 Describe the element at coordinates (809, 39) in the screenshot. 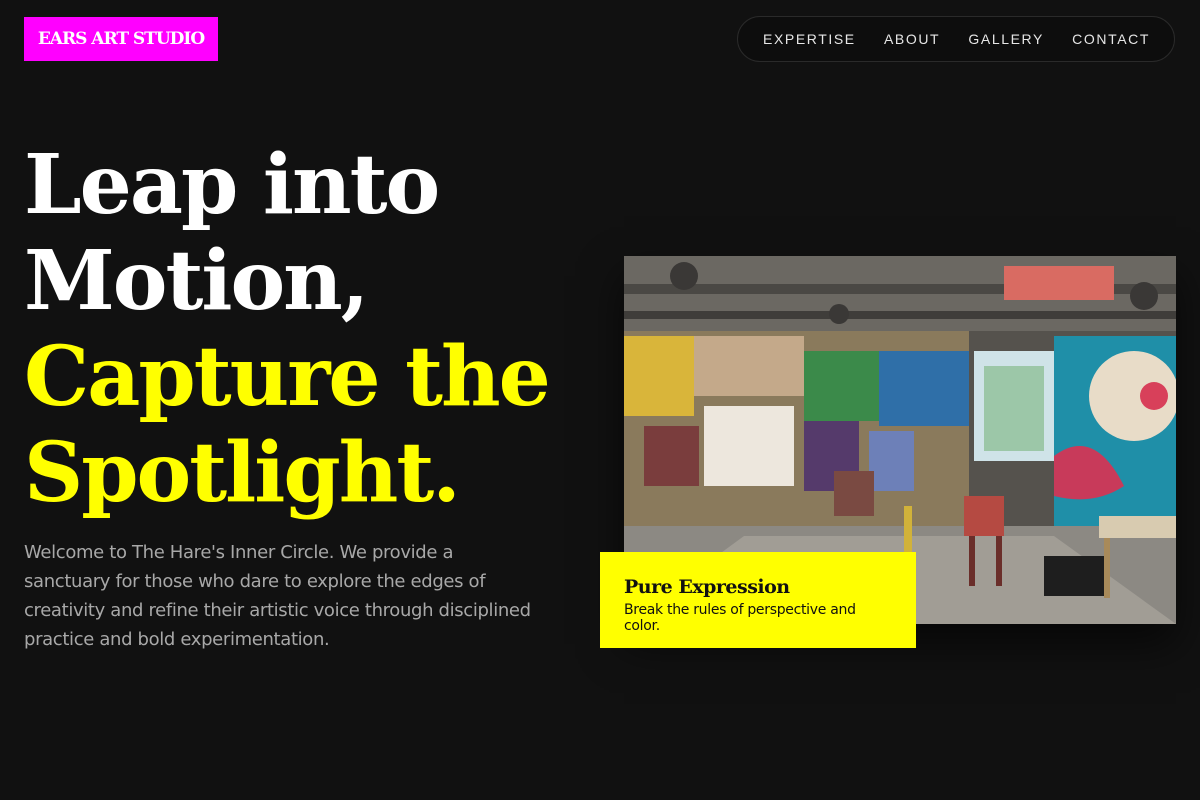

I see `nav-item-expertise: EXPERTISE` at that location.